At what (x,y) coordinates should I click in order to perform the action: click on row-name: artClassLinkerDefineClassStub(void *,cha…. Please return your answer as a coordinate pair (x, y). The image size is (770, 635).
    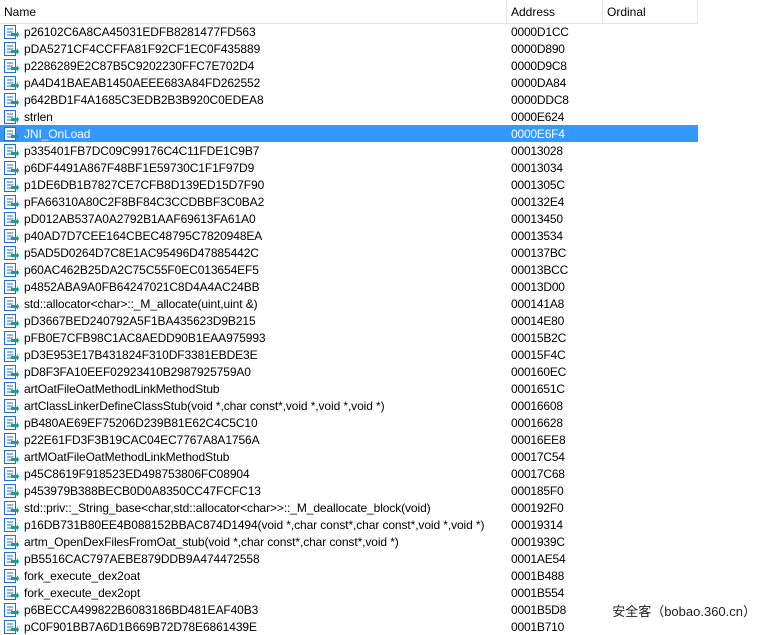
    Looking at the image, I should click on (204, 405).